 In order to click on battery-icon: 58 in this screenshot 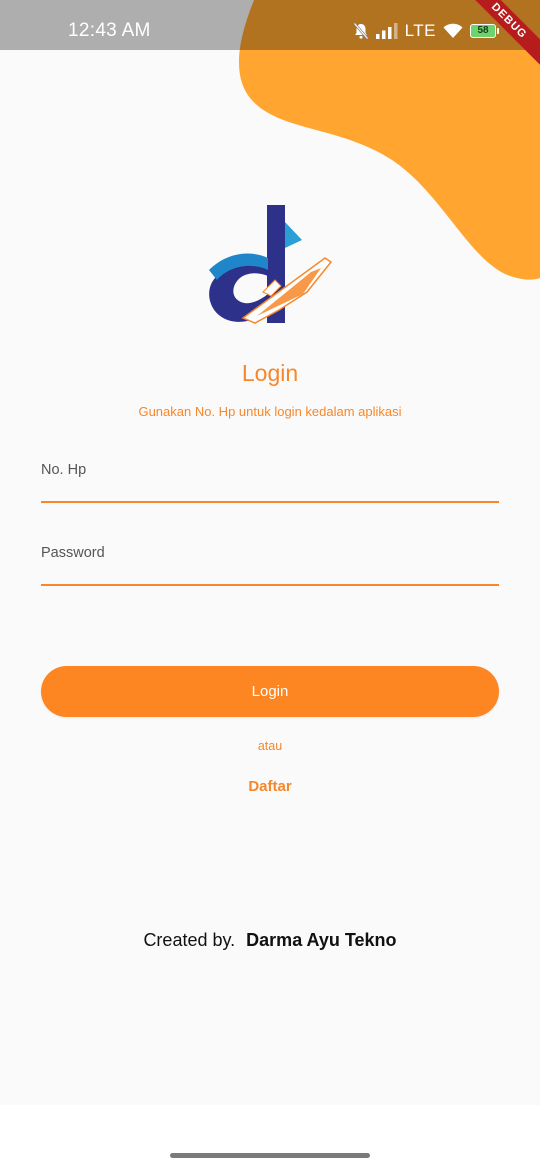, I will do `click(484, 31)`.